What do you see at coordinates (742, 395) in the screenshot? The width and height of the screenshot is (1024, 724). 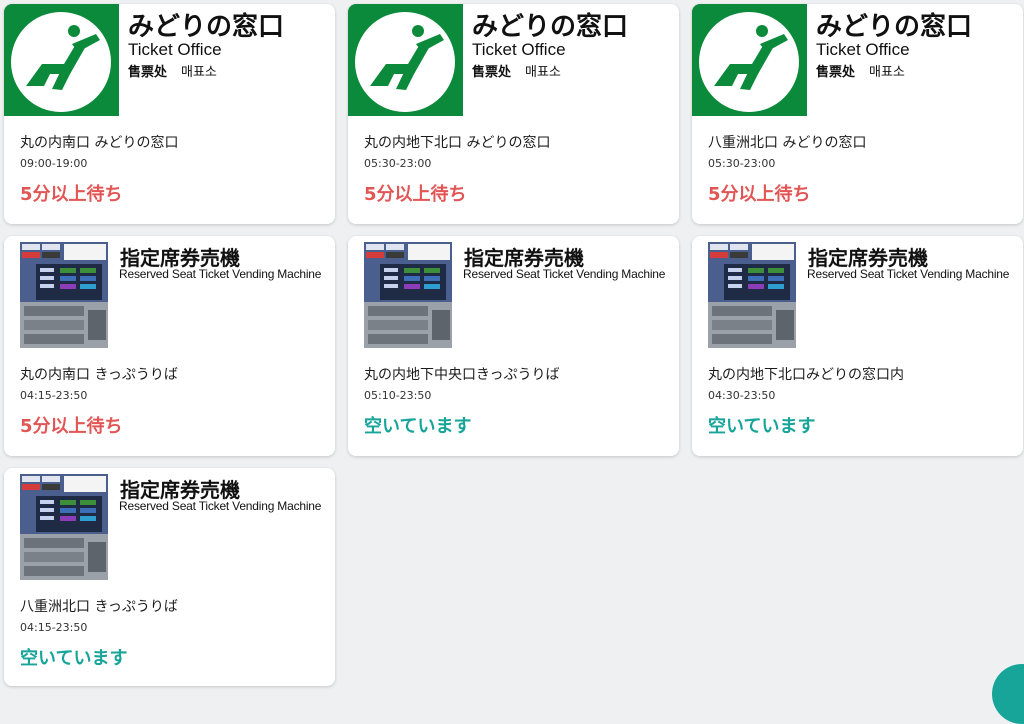 I see `card-hours: 04:30-23:50` at bounding box center [742, 395].